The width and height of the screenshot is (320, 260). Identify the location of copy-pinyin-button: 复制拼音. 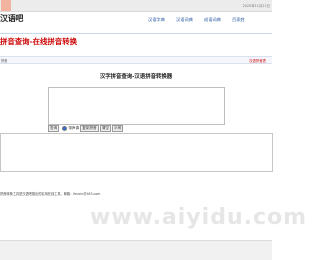
(89, 128).